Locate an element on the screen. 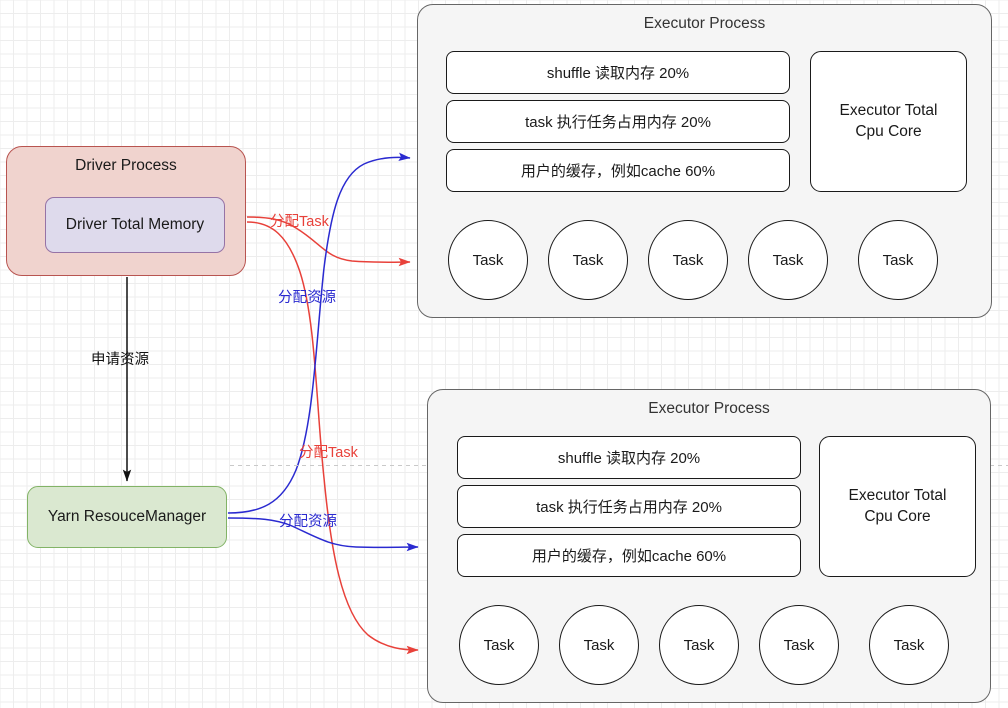  executor-2-cpu-core-box: Executor Total Cpu Core is located at coordinates (897, 506).